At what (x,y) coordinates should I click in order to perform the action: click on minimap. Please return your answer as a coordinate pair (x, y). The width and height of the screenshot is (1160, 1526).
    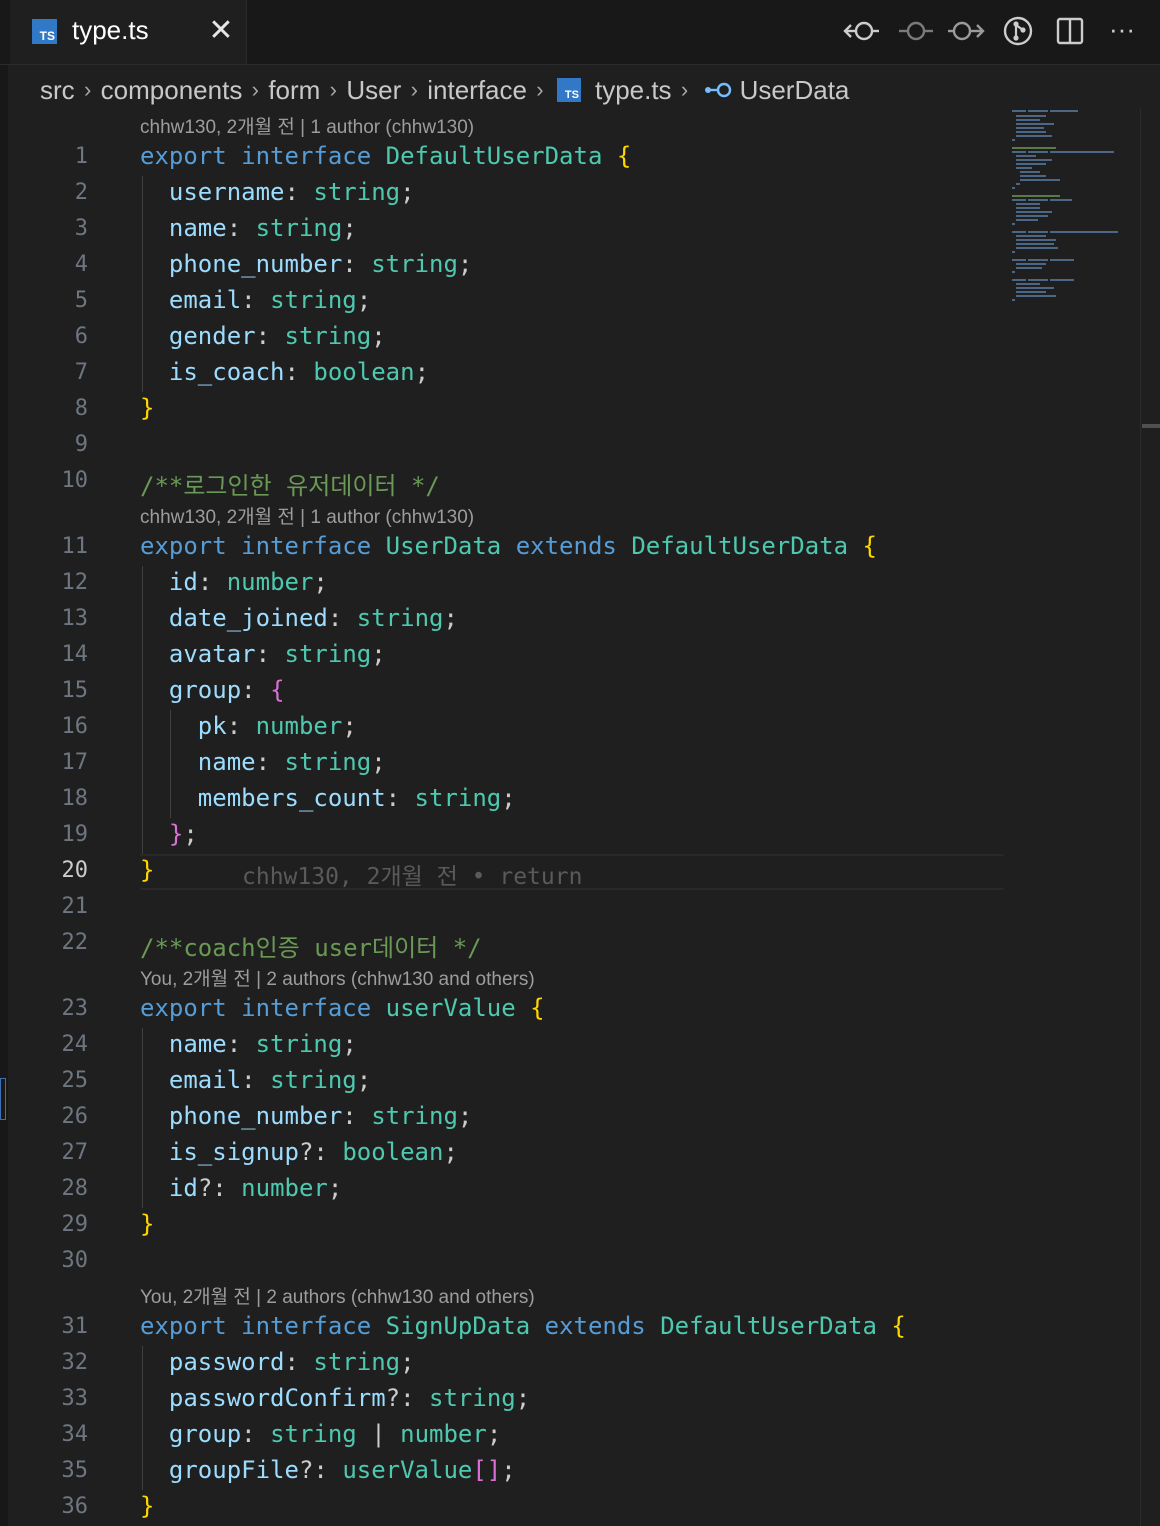
    Looking at the image, I should click on (1072, 208).